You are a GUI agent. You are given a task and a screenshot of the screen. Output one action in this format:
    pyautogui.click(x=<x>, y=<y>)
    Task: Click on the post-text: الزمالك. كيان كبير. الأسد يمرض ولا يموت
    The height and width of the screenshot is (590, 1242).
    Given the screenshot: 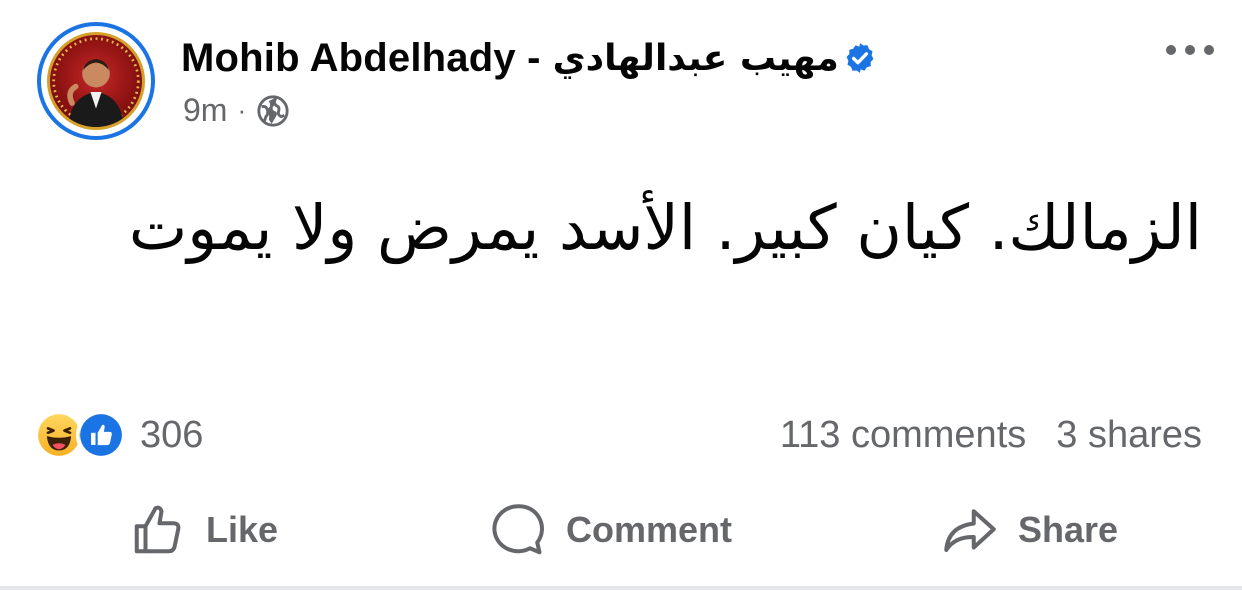 What is the action you would take?
    pyautogui.click(x=665, y=227)
    